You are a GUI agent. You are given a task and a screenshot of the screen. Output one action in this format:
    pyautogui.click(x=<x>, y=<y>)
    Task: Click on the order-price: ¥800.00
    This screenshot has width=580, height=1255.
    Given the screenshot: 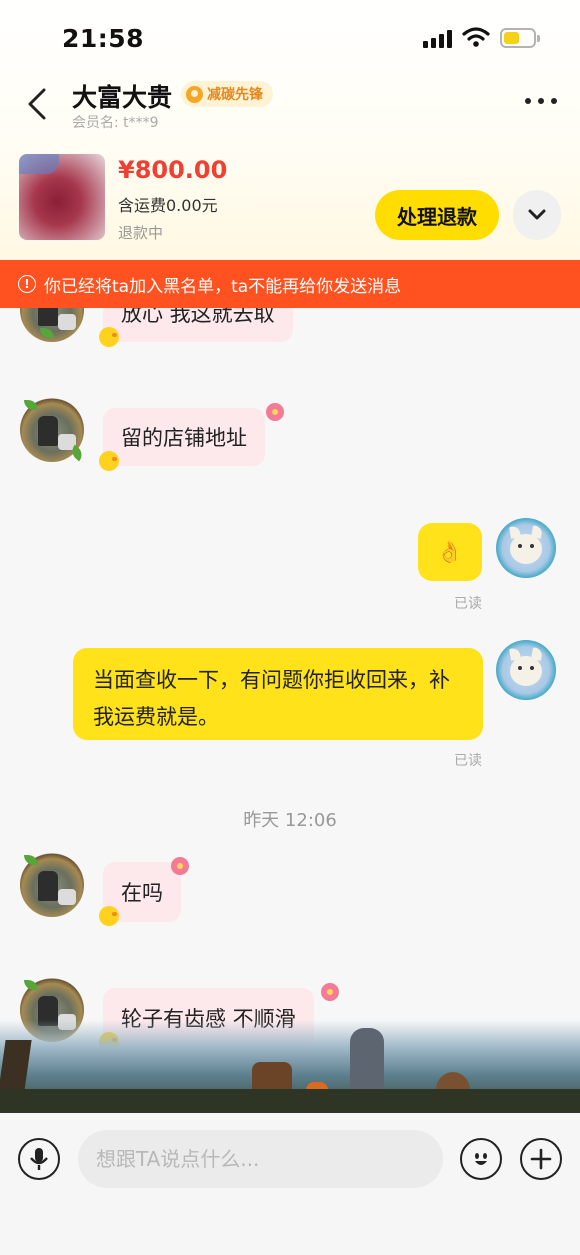 What is the action you would take?
    pyautogui.click(x=173, y=170)
    